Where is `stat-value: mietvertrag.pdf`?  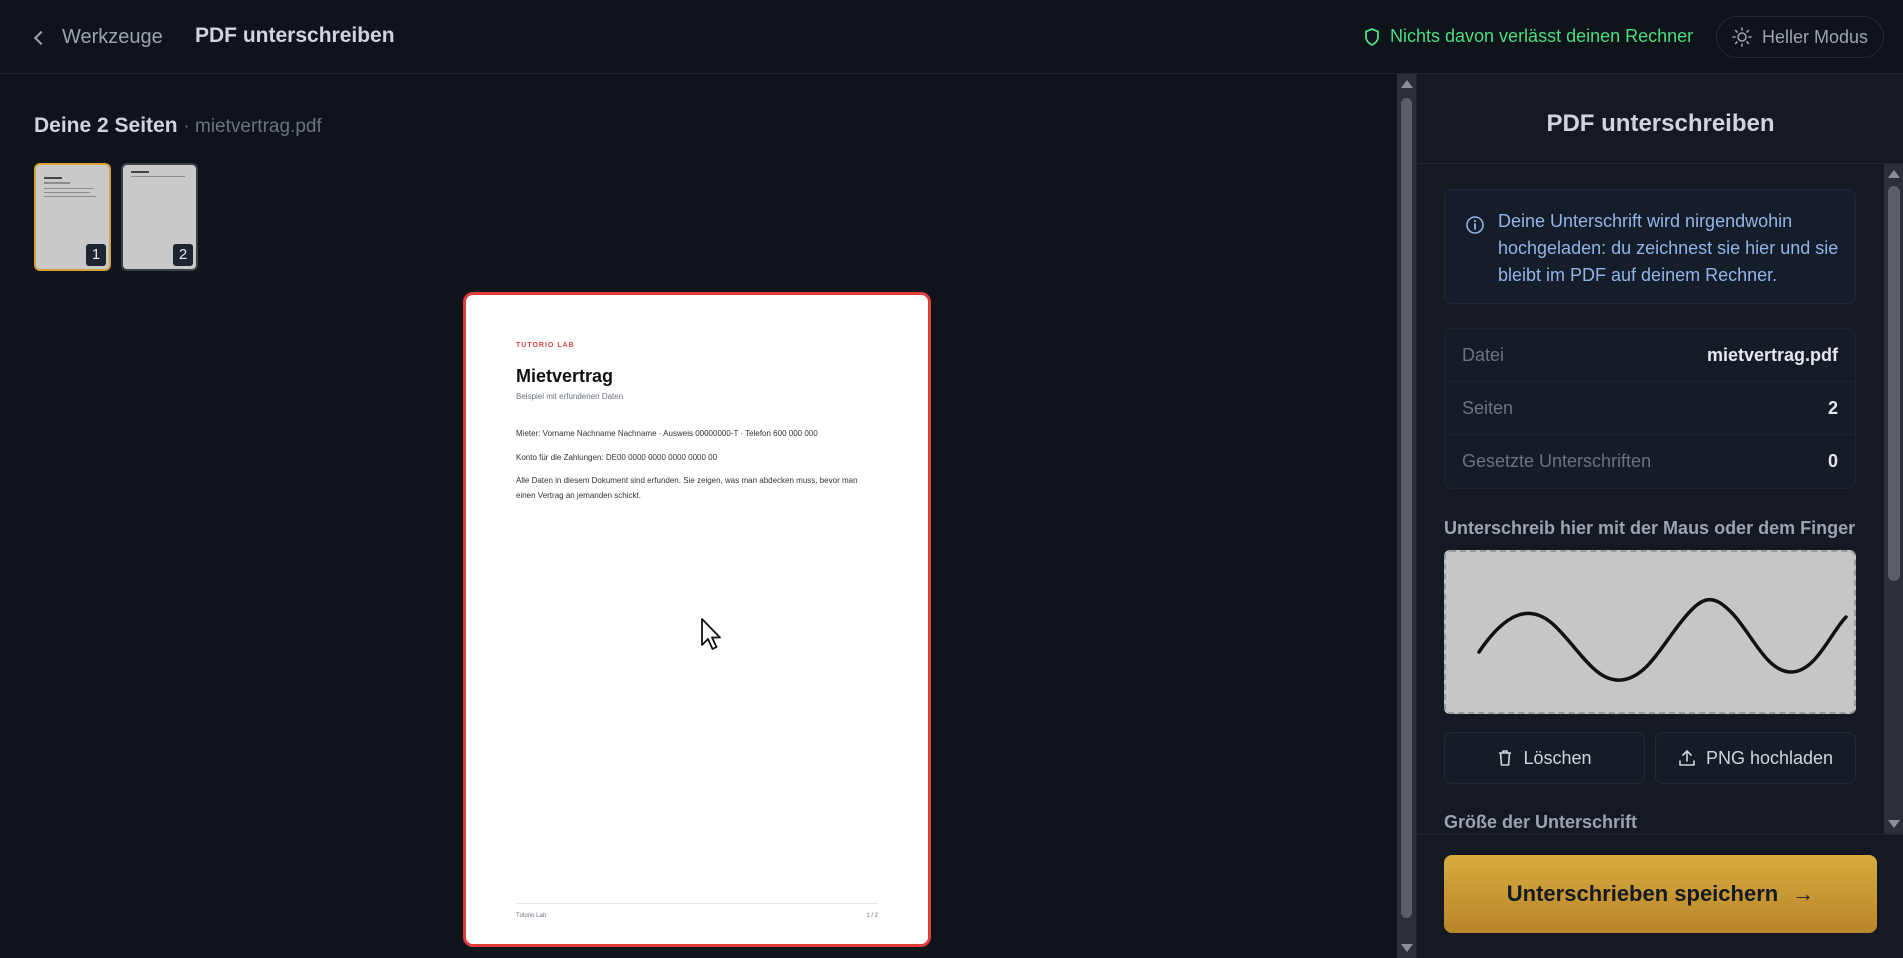 stat-value: mietvertrag.pdf is located at coordinates (1772, 354).